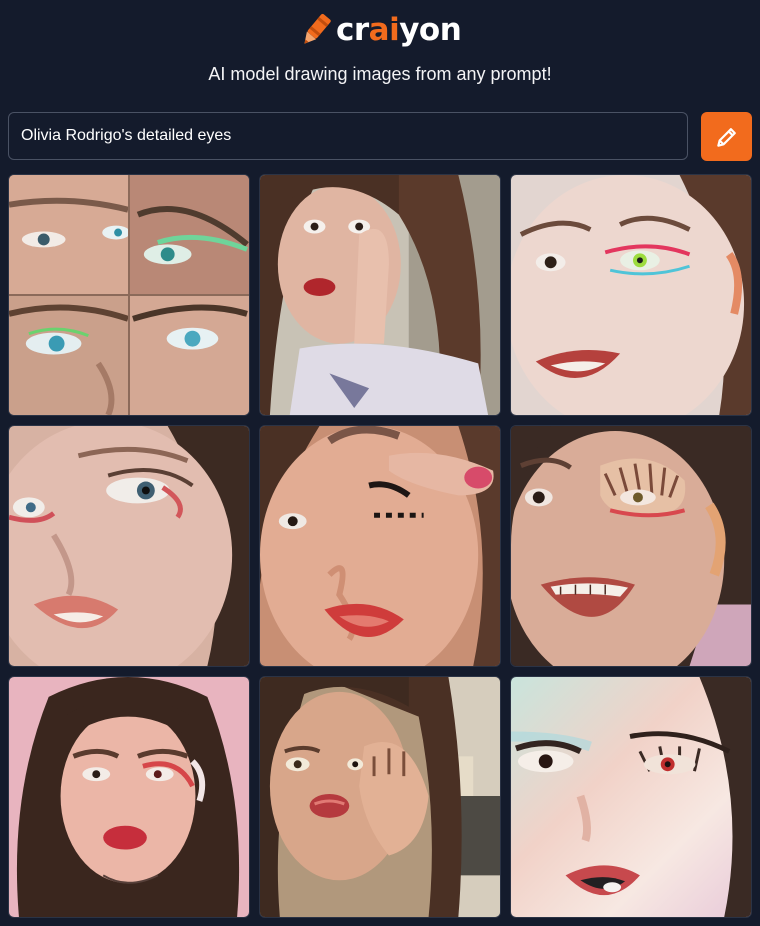  I want to click on pencil-icon, so click(726, 137).